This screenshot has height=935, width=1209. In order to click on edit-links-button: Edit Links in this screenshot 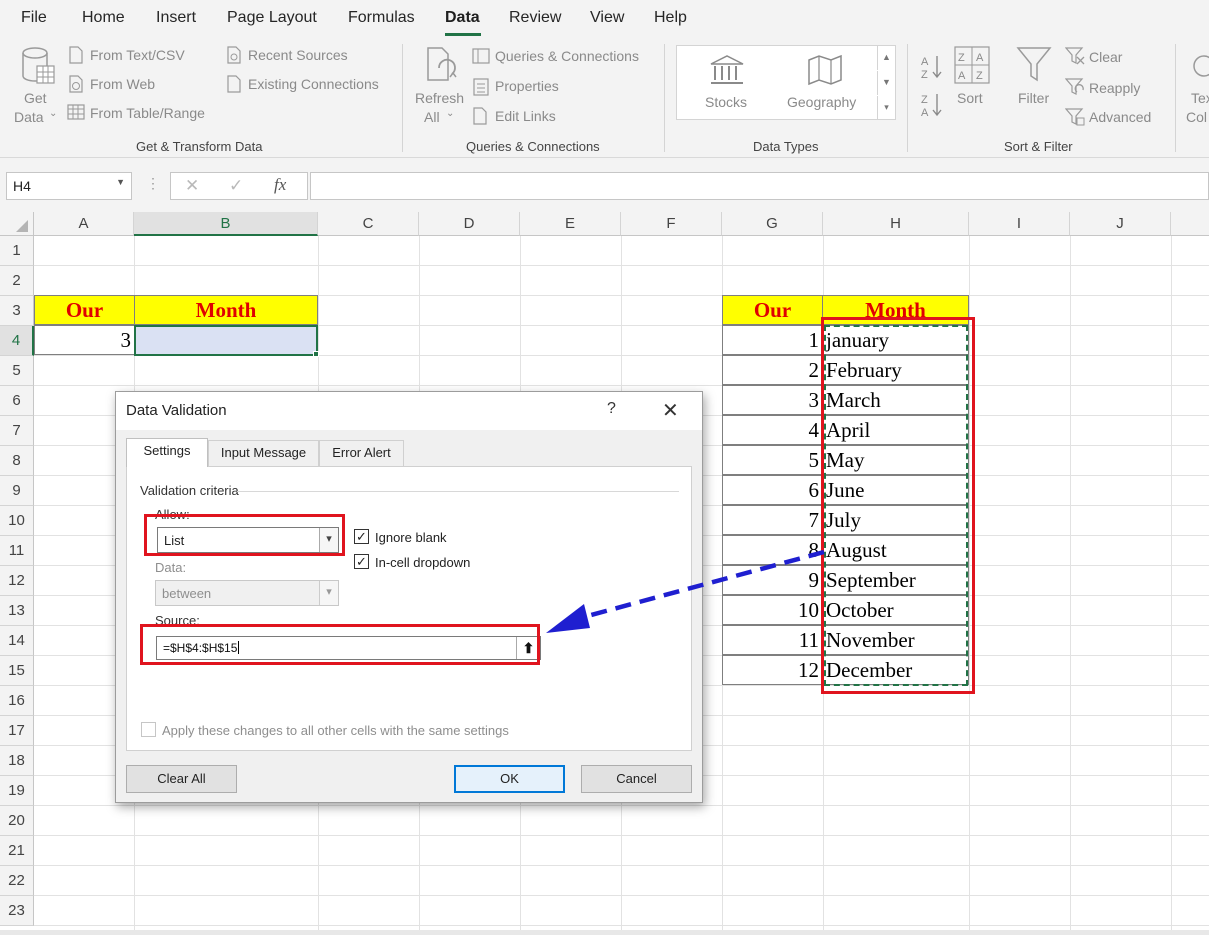, I will do `click(525, 116)`.